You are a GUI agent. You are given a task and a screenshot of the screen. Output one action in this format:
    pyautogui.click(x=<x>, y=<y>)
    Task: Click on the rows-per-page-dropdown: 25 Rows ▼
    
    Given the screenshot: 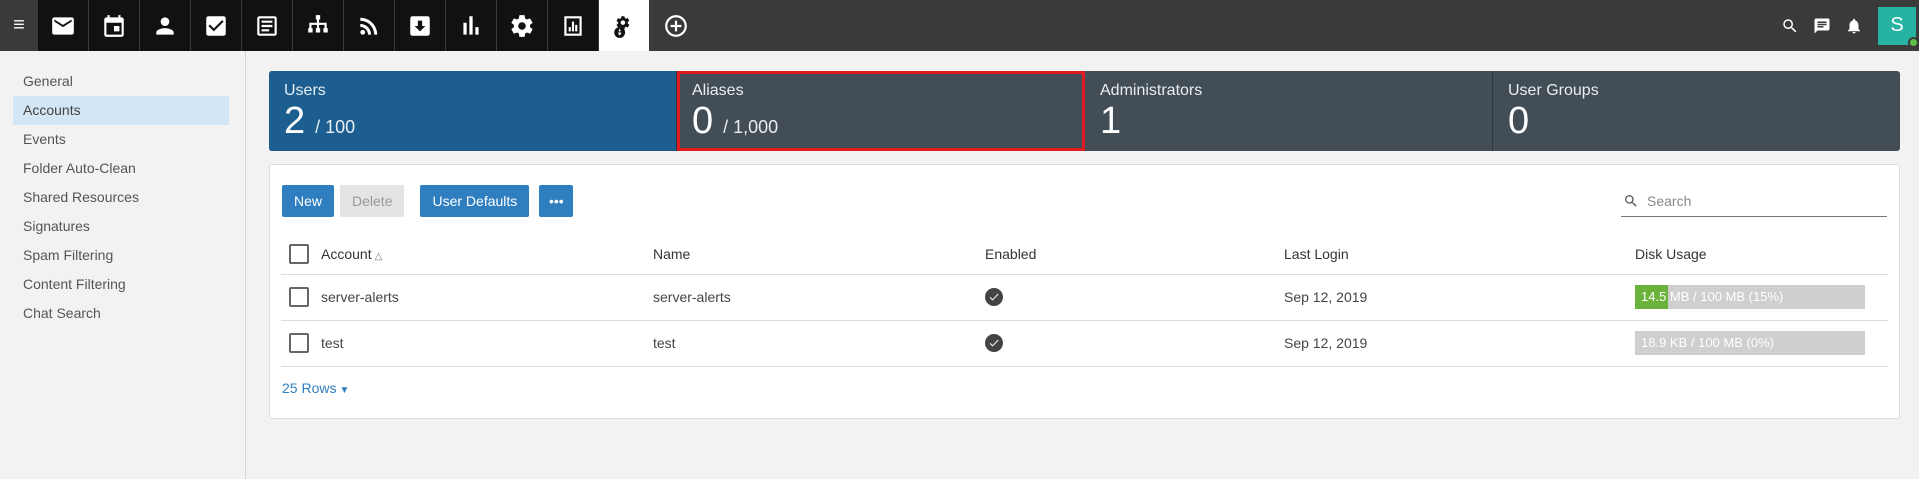 What is the action you would take?
    pyautogui.click(x=315, y=388)
    